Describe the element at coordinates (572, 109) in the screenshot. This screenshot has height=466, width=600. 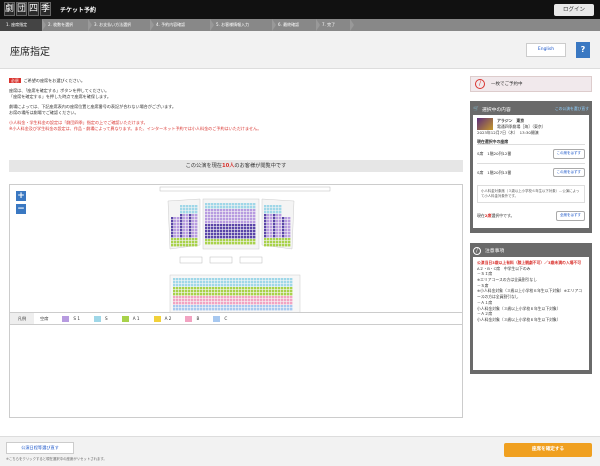
I see `reselect-link: この公演を選び直す` at that location.